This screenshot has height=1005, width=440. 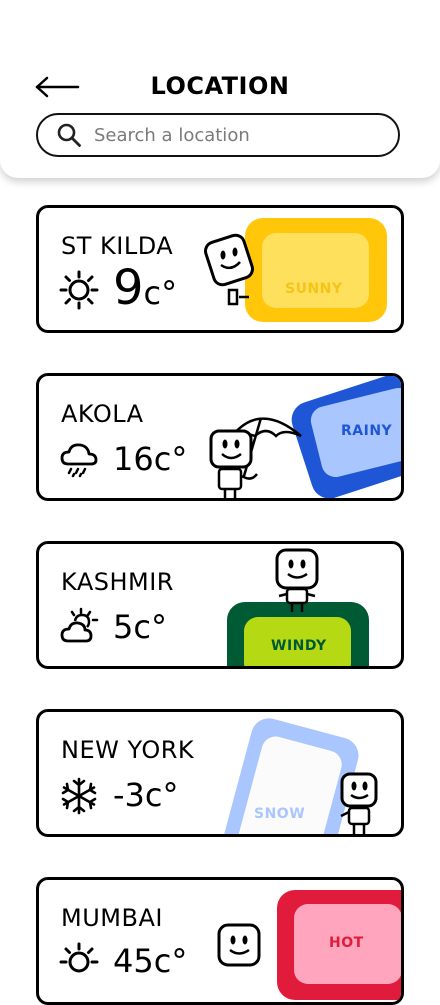 What do you see at coordinates (102, 414) in the screenshot?
I see `city-name: AKOLA` at bounding box center [102, 414].